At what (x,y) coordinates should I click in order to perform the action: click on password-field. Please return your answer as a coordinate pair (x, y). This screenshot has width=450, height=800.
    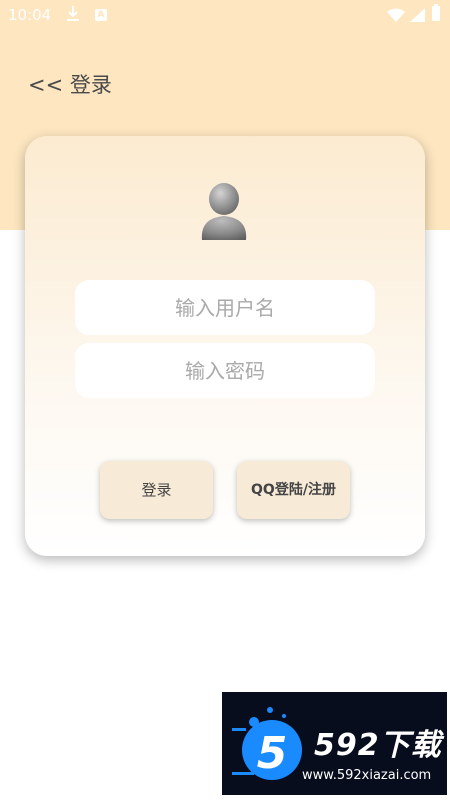
    Looking at the image, I should click on (225, 370).